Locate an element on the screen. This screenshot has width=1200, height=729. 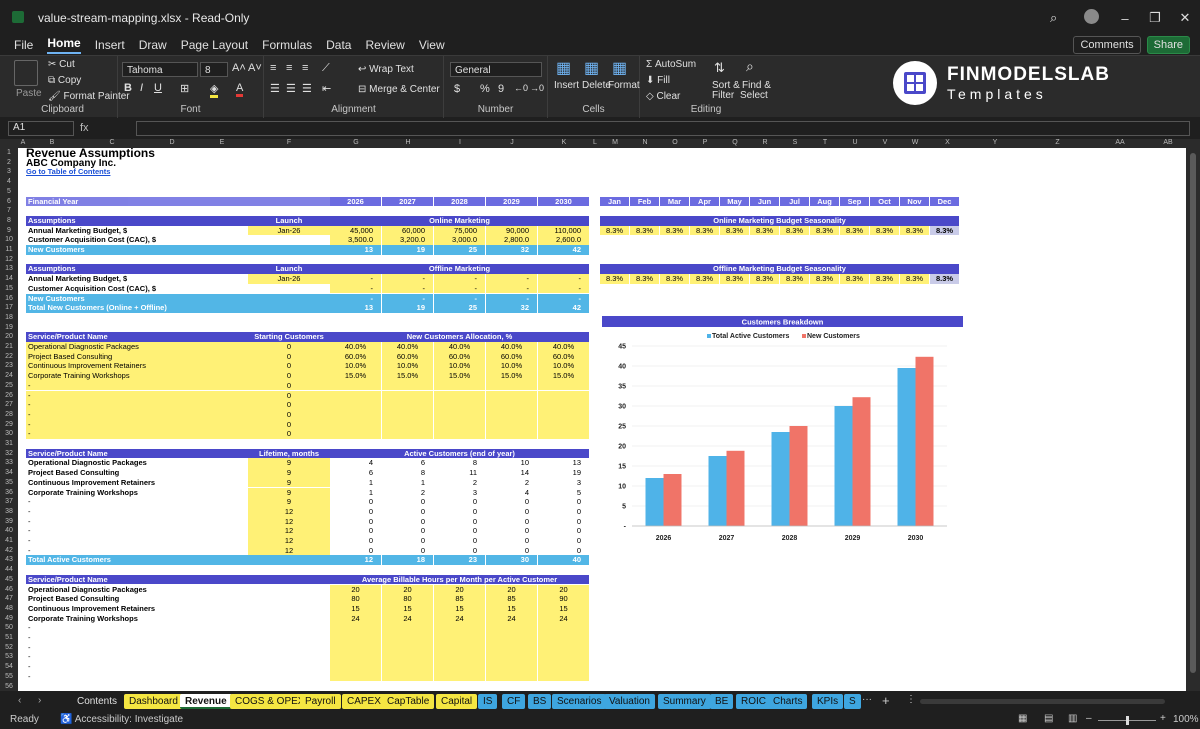
column-header: I is located at coordinates (460, 142).